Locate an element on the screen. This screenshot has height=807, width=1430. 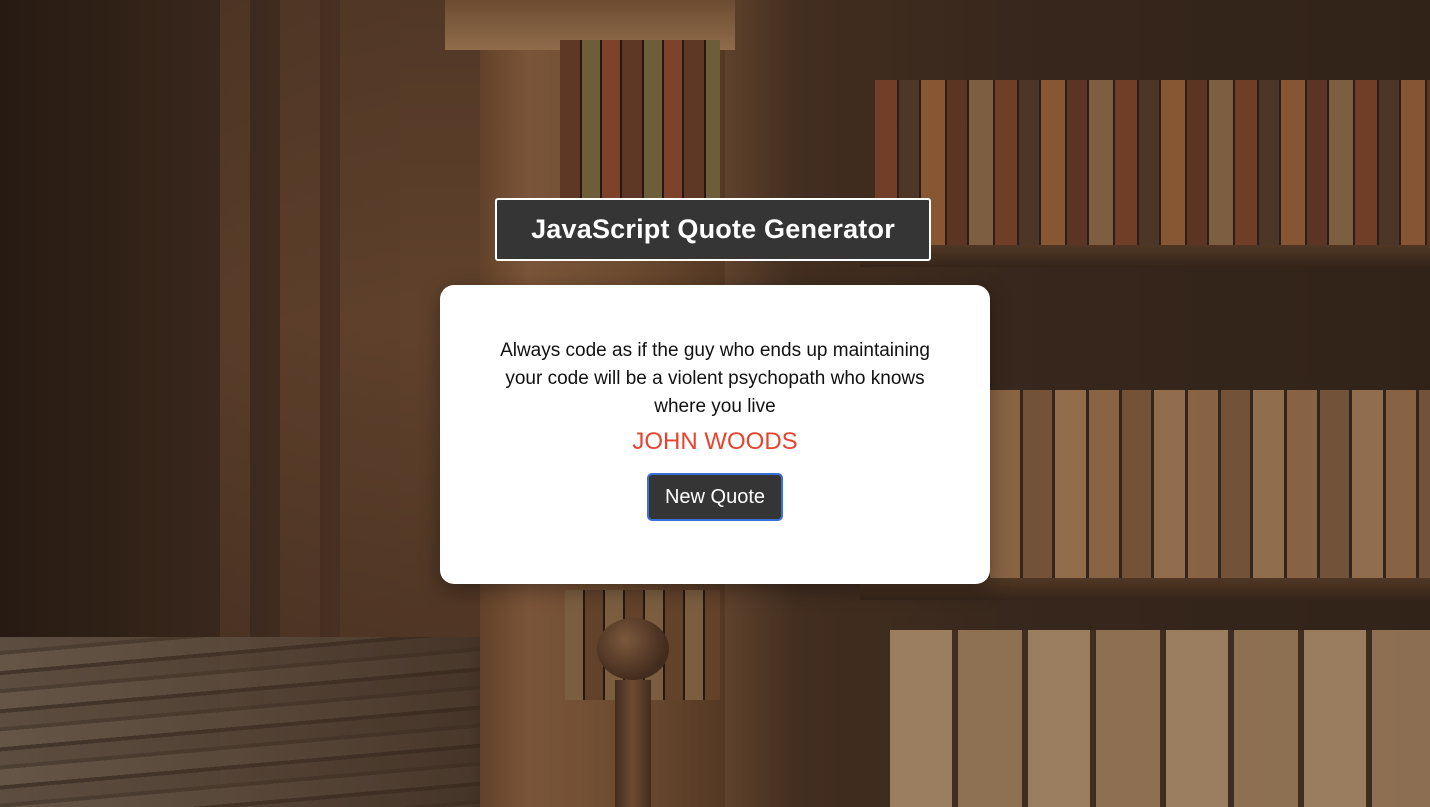
page-title-text: JavaScript Quote Generator is located at coordinates (713, 229).